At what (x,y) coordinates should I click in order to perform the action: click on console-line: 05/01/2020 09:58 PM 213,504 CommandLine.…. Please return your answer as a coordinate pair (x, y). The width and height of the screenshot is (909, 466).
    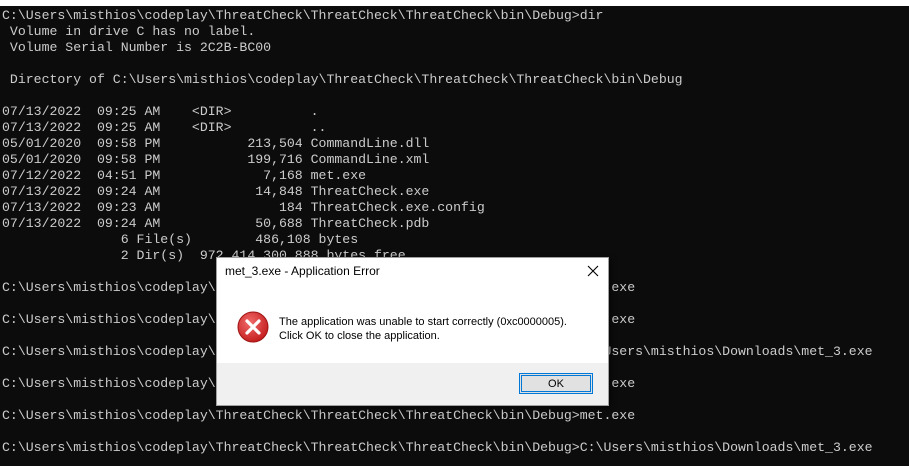
    Looking at the image, I should click on (216, 143).